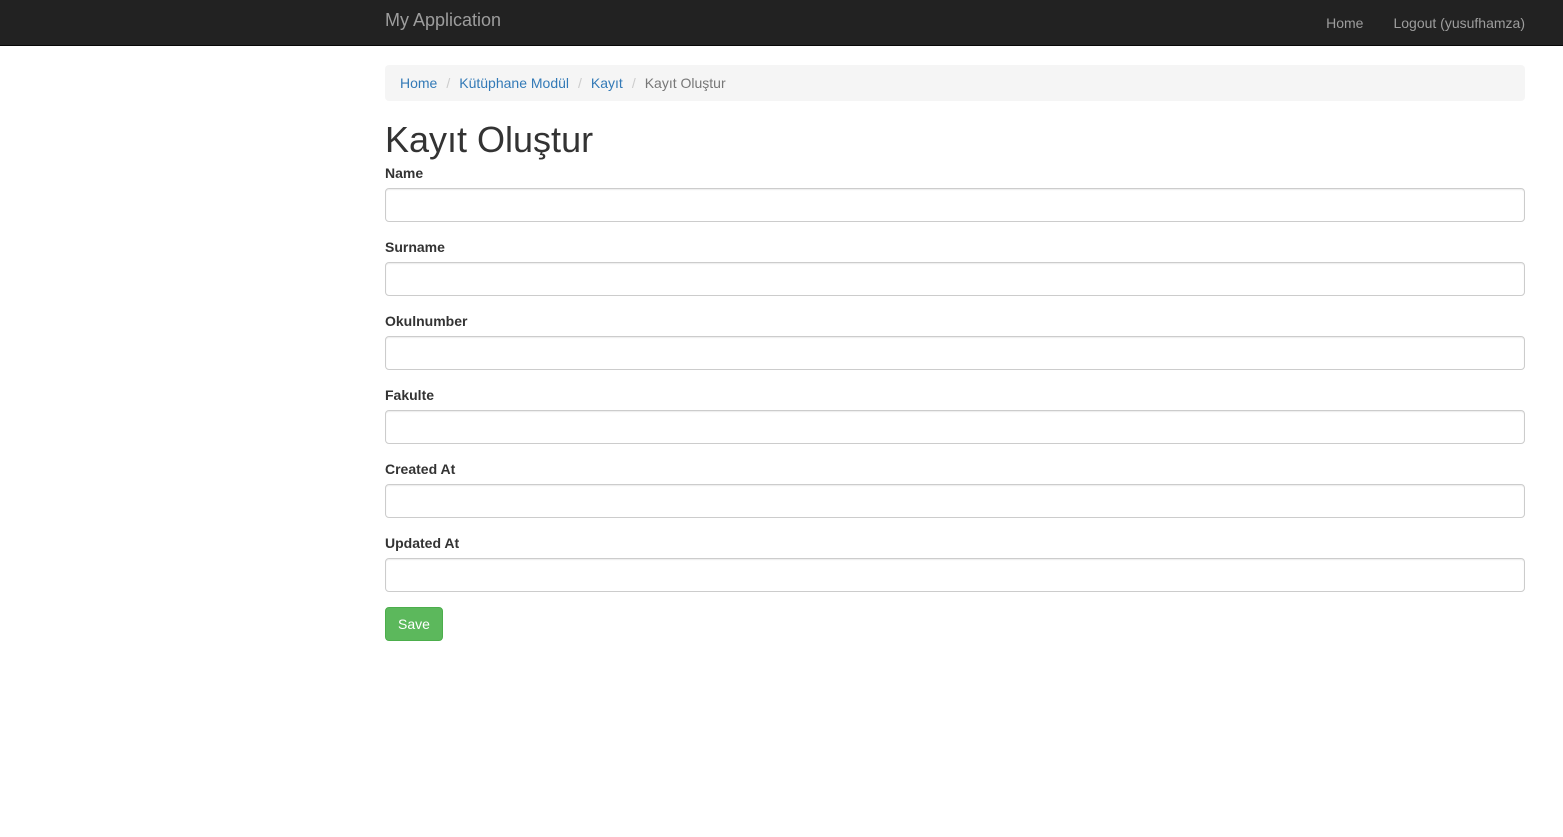 This screenshot has width=1563, height=837. What do you see at coordinates (489, 139) in the screenshot?
I see `page-title: Kayıt Oluştur` at bounding box center [489, 139].